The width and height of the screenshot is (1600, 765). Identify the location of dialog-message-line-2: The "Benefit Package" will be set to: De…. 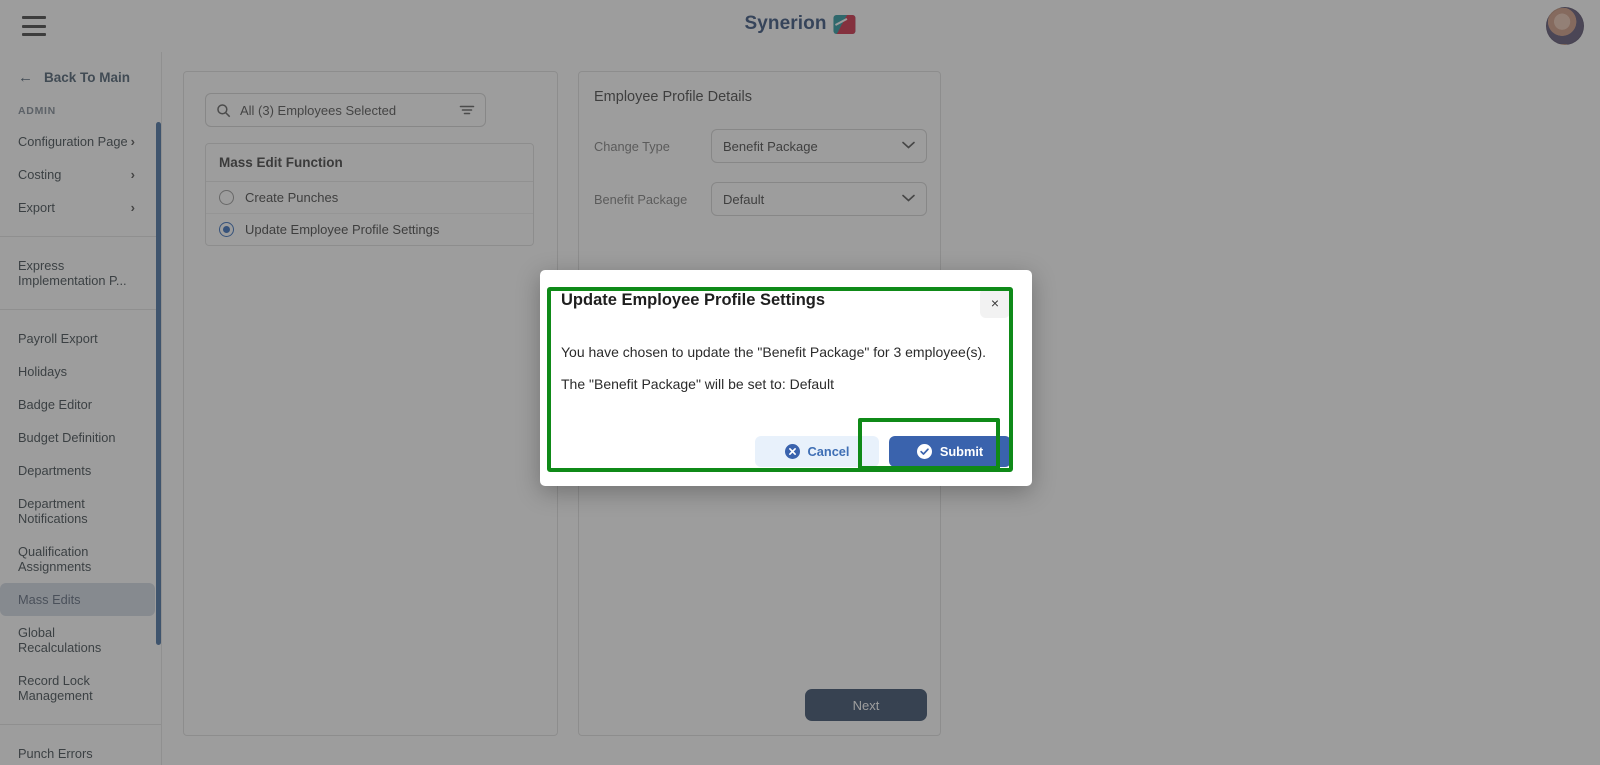
(697, 384).